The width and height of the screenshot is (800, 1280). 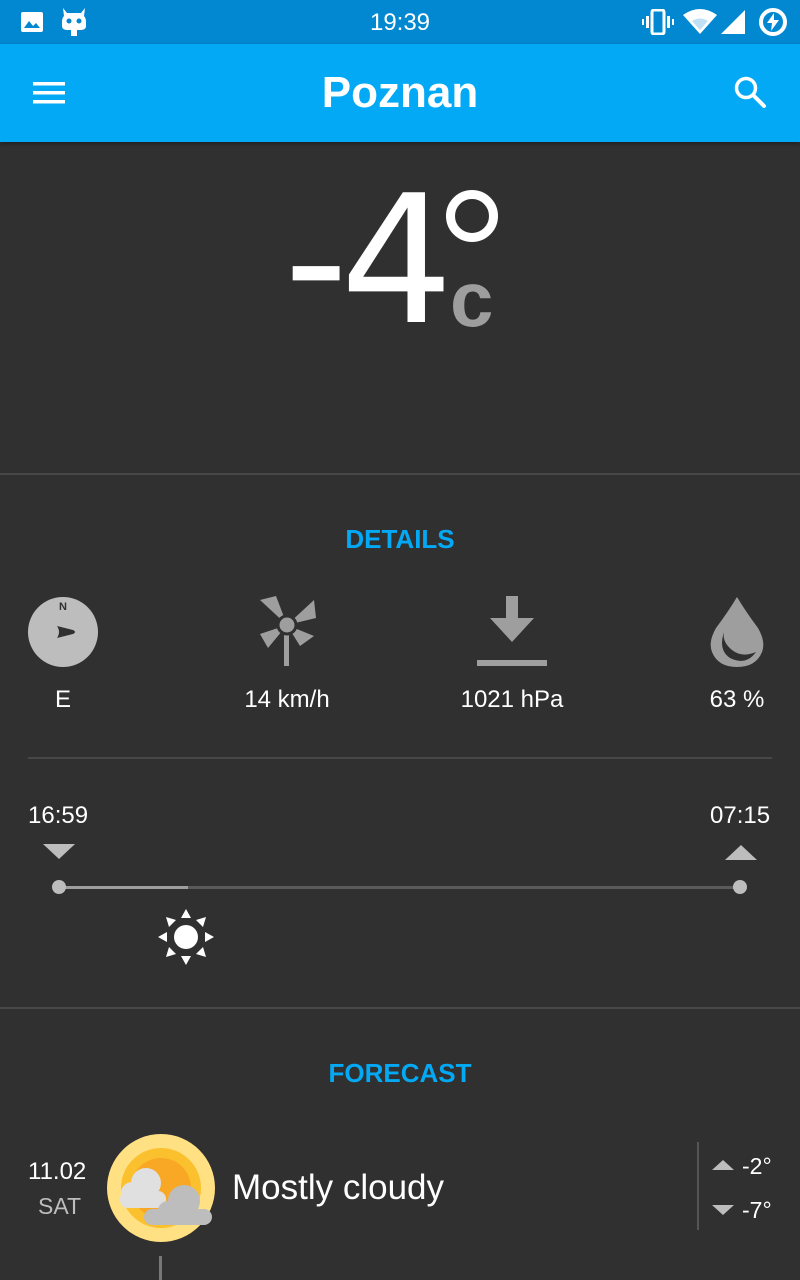 I want to click on pressure-value: 1021 hPa, so click(x=512, y=699).